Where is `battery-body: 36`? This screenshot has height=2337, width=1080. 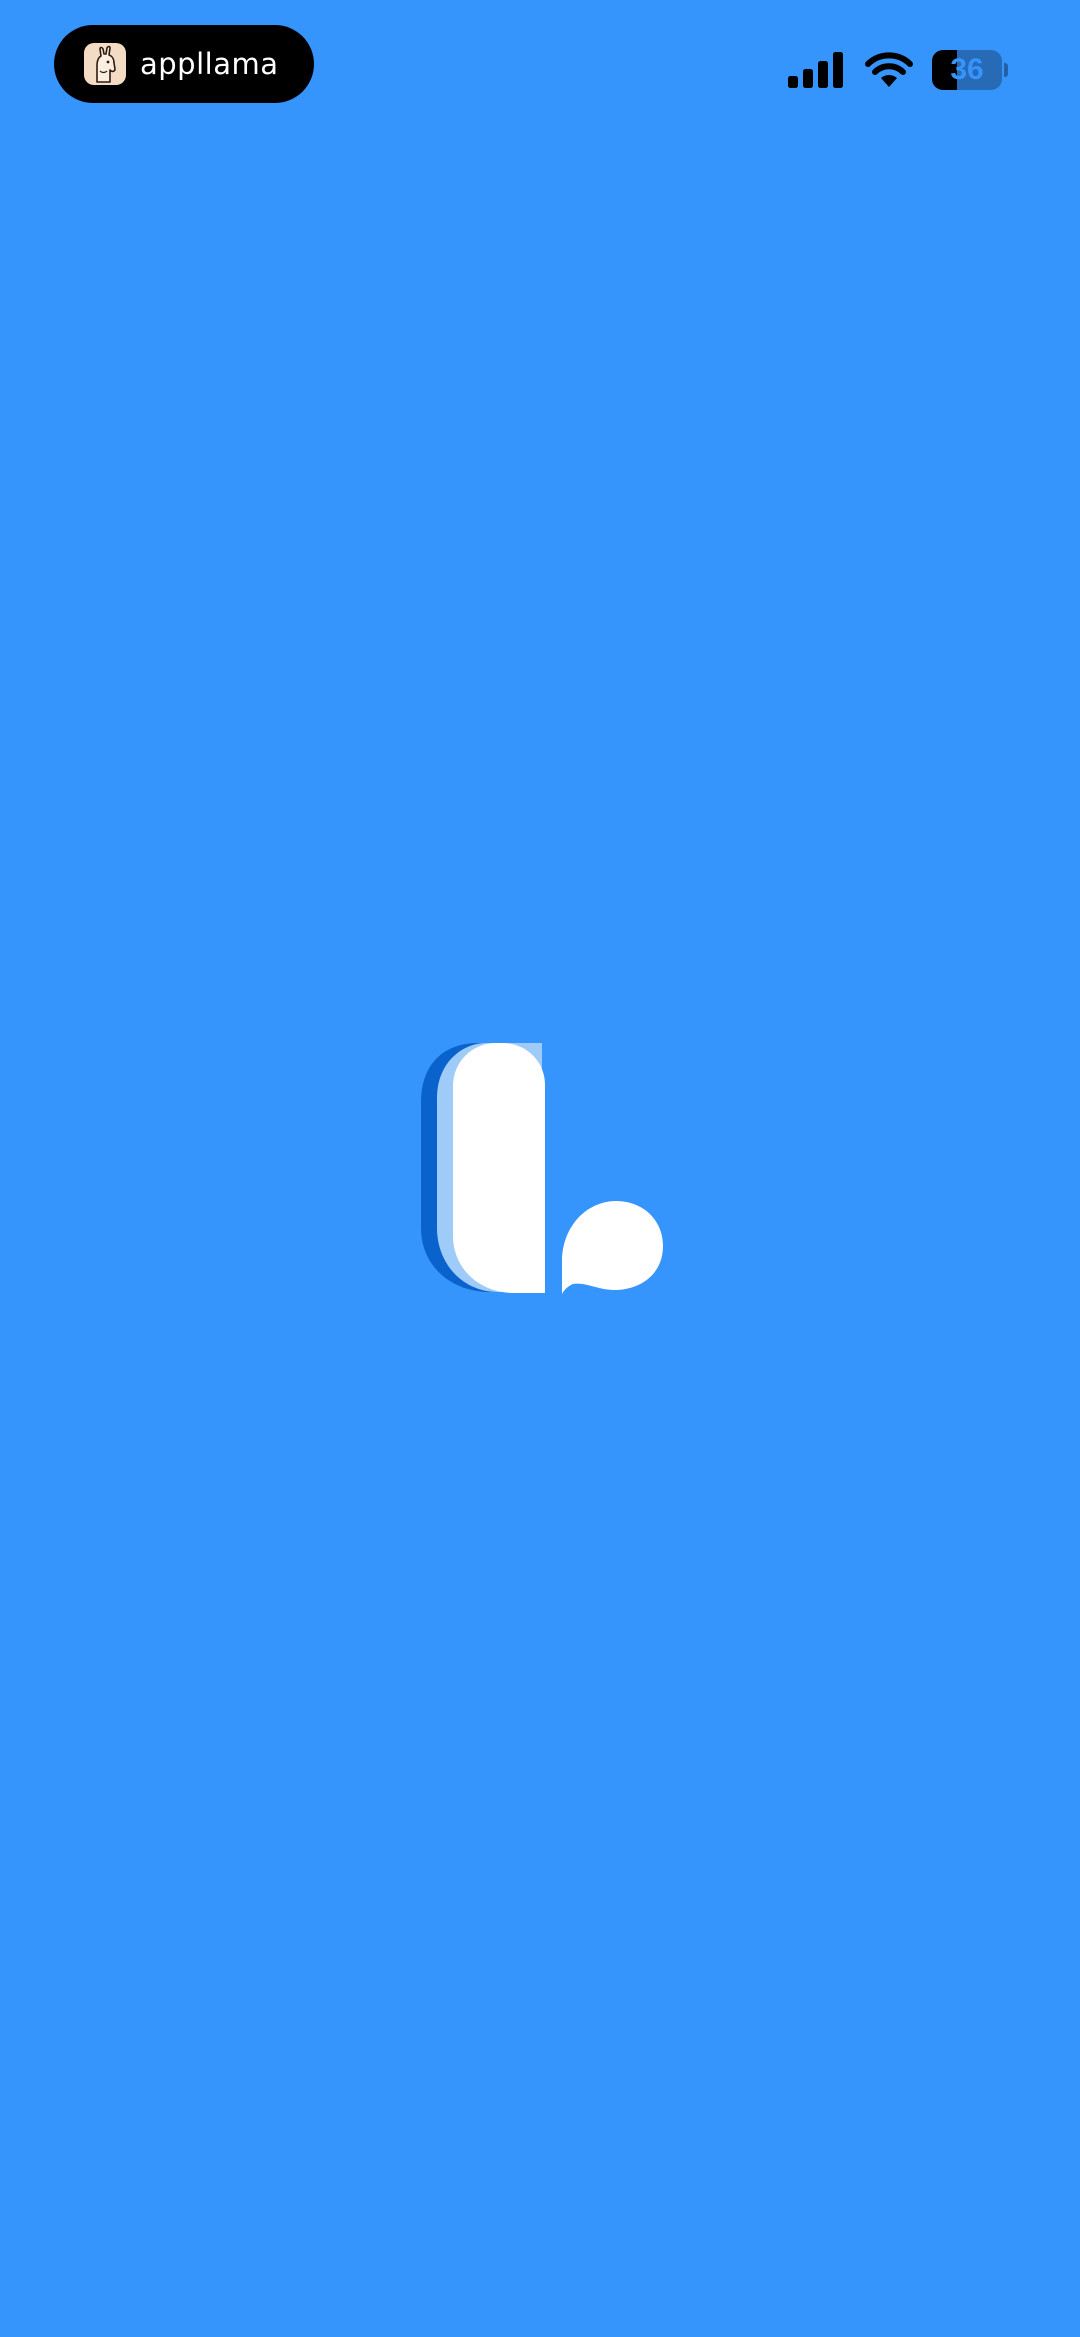 battery-body: 36 is located at coordinates (967, 70).